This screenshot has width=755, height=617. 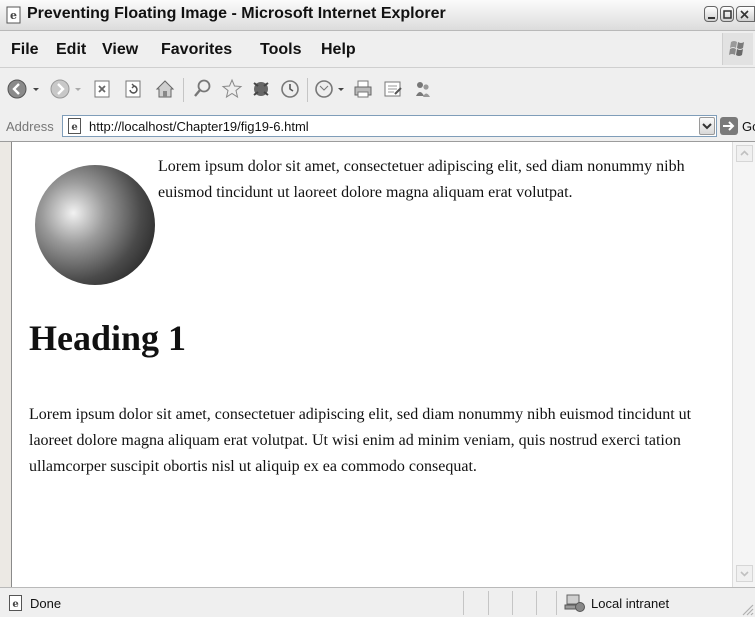 What do you see at coordinates (203, 89) in the screenshot?
I see `search-icon` at bounding box center [203, 89].